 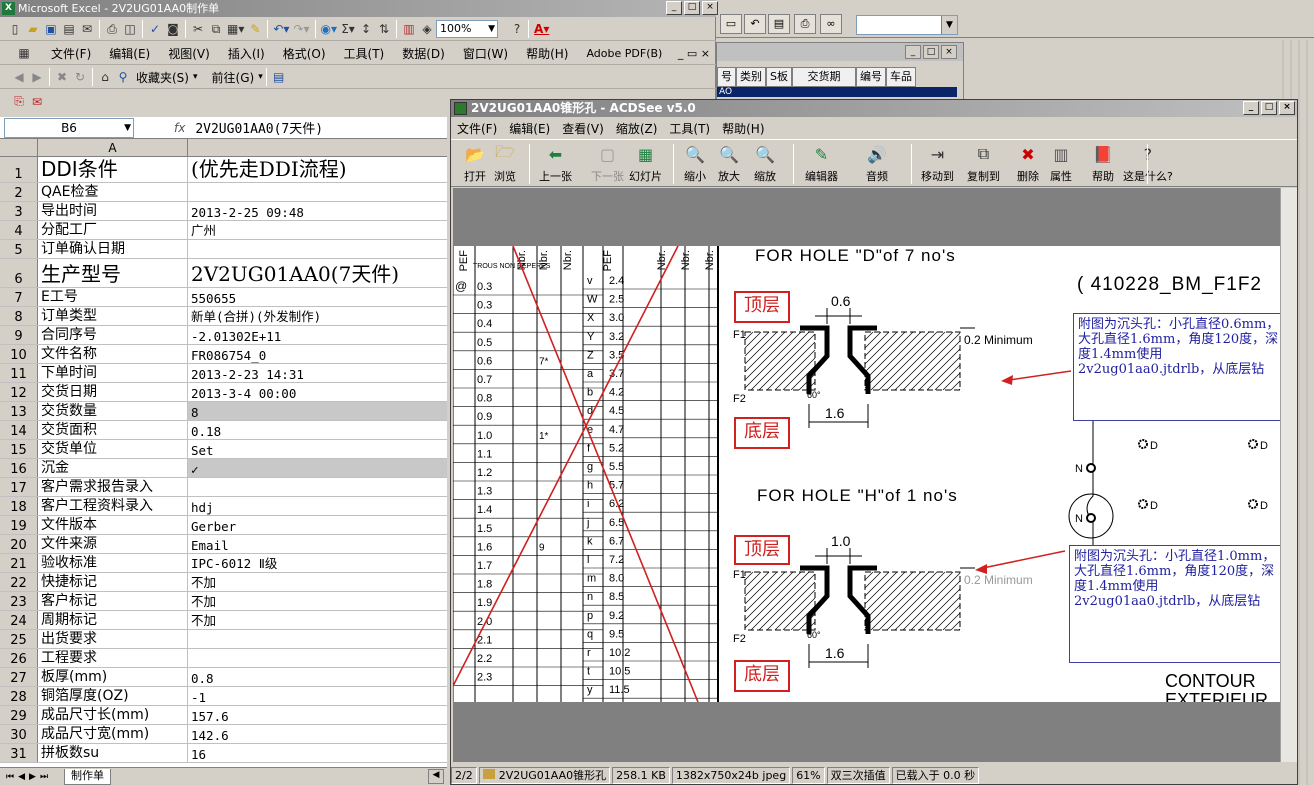 What do you see at coordinates (505, 163) in the screenshot?
I see `toolbar-button-browse: 🗁 浏览` at bounding box center [505, 163].